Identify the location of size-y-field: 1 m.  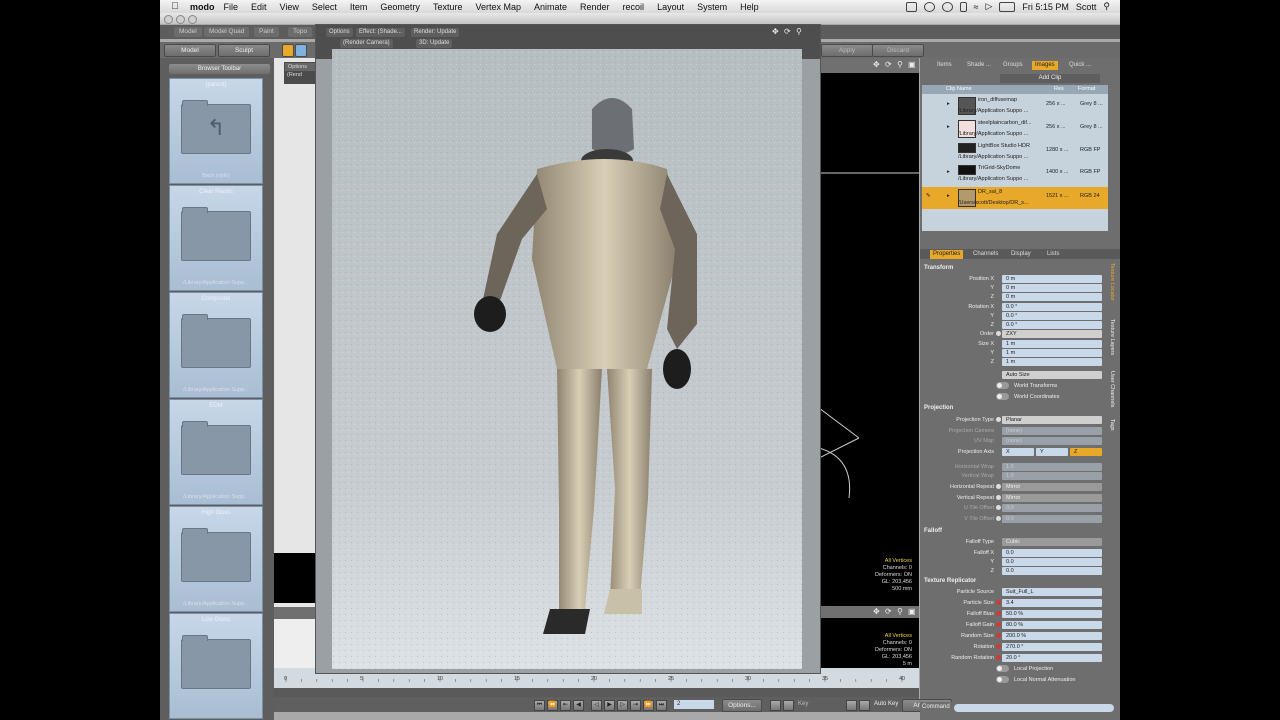
(1052, 353).